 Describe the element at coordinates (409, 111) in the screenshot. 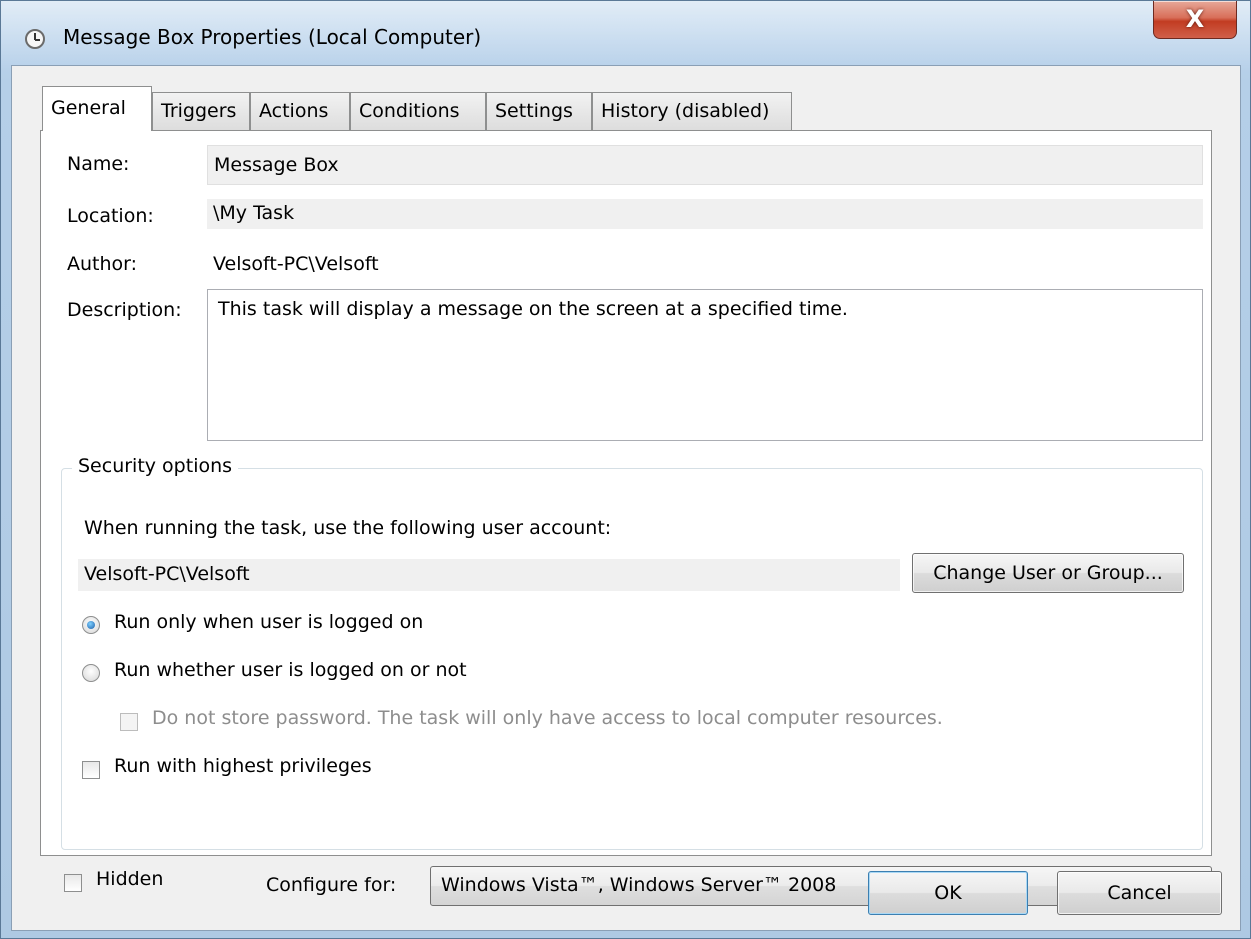

I see `tab-label: Conditions` at that location.